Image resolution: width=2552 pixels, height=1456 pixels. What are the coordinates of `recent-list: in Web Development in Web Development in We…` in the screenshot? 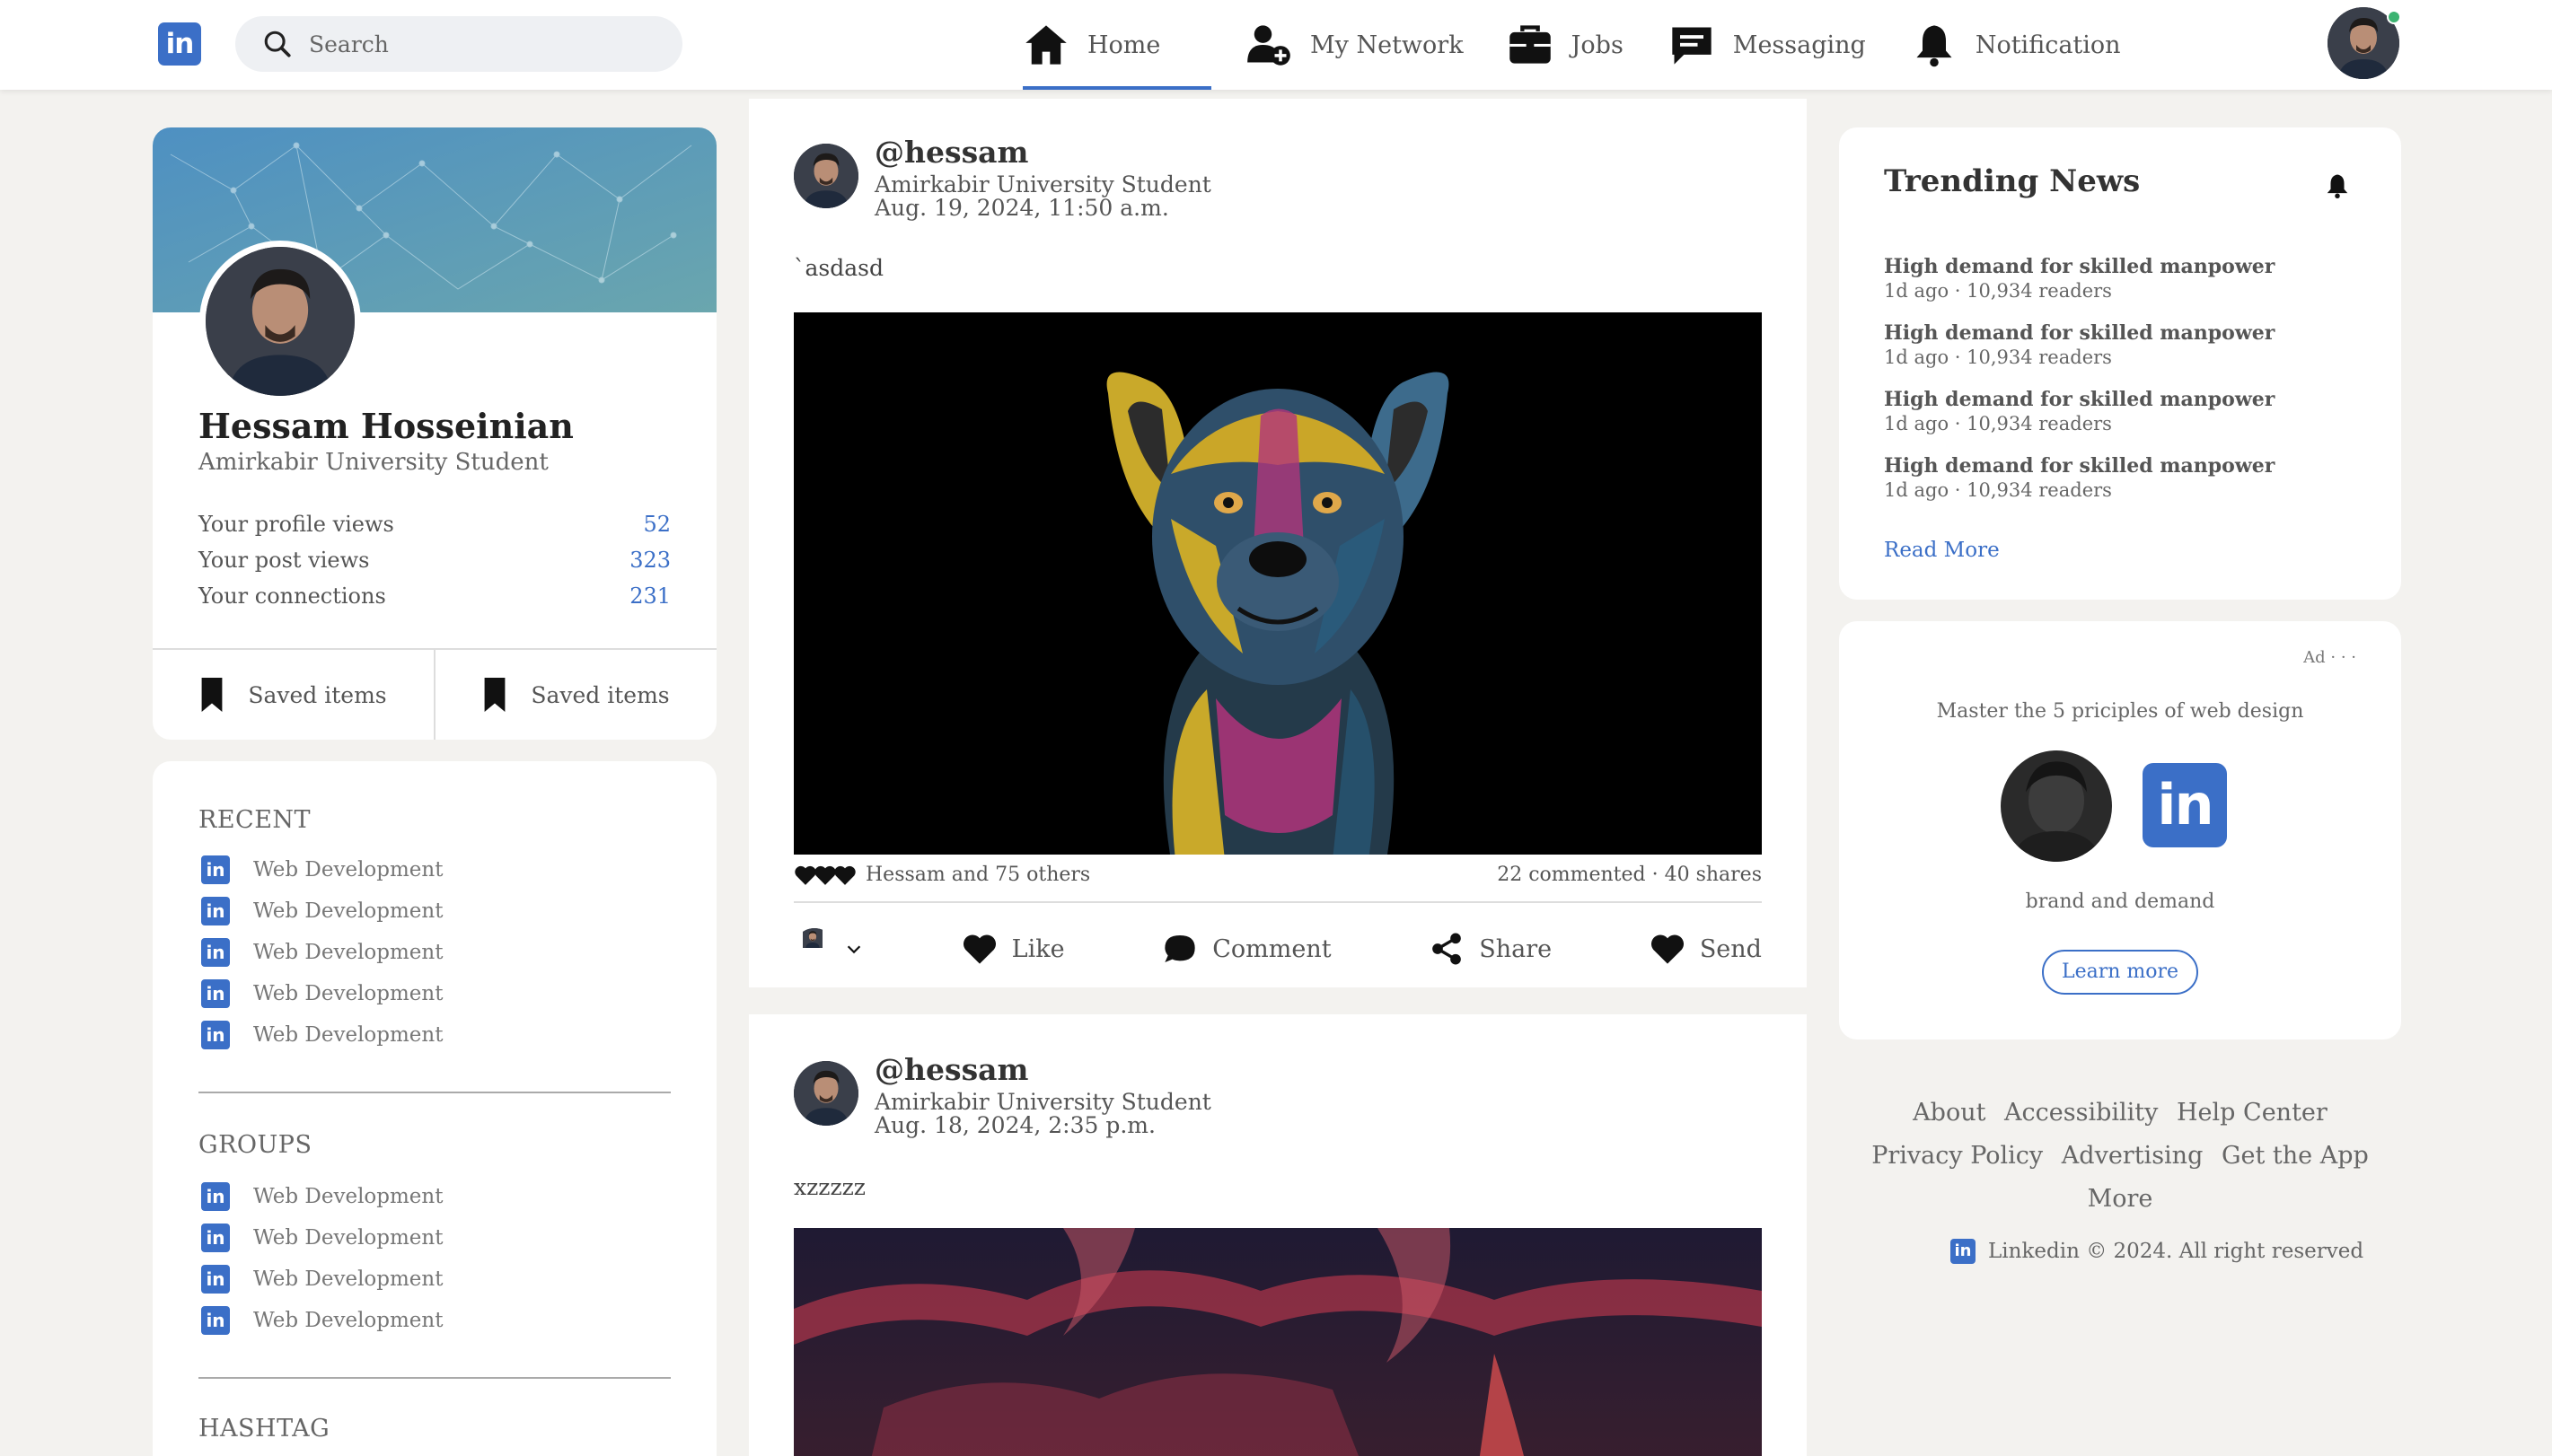 It's located at (322, 952).